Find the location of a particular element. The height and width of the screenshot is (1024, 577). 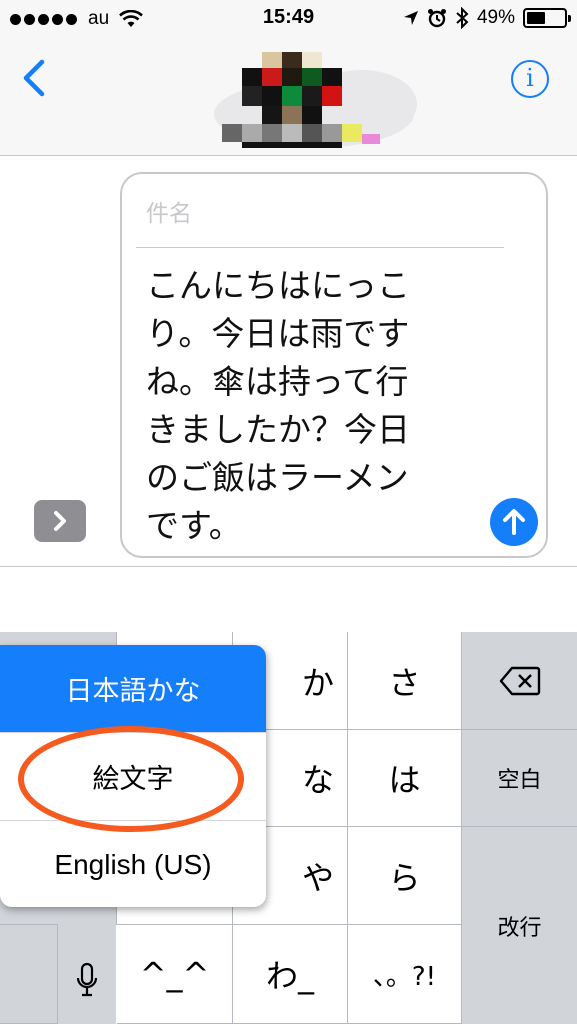

send-button is located at coordinates (514, 522).